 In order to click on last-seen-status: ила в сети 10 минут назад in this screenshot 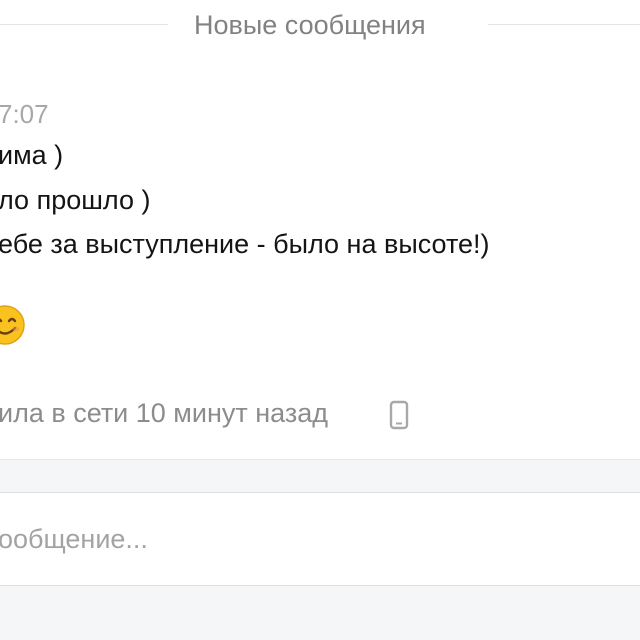, I will do `click(164, 413)`.